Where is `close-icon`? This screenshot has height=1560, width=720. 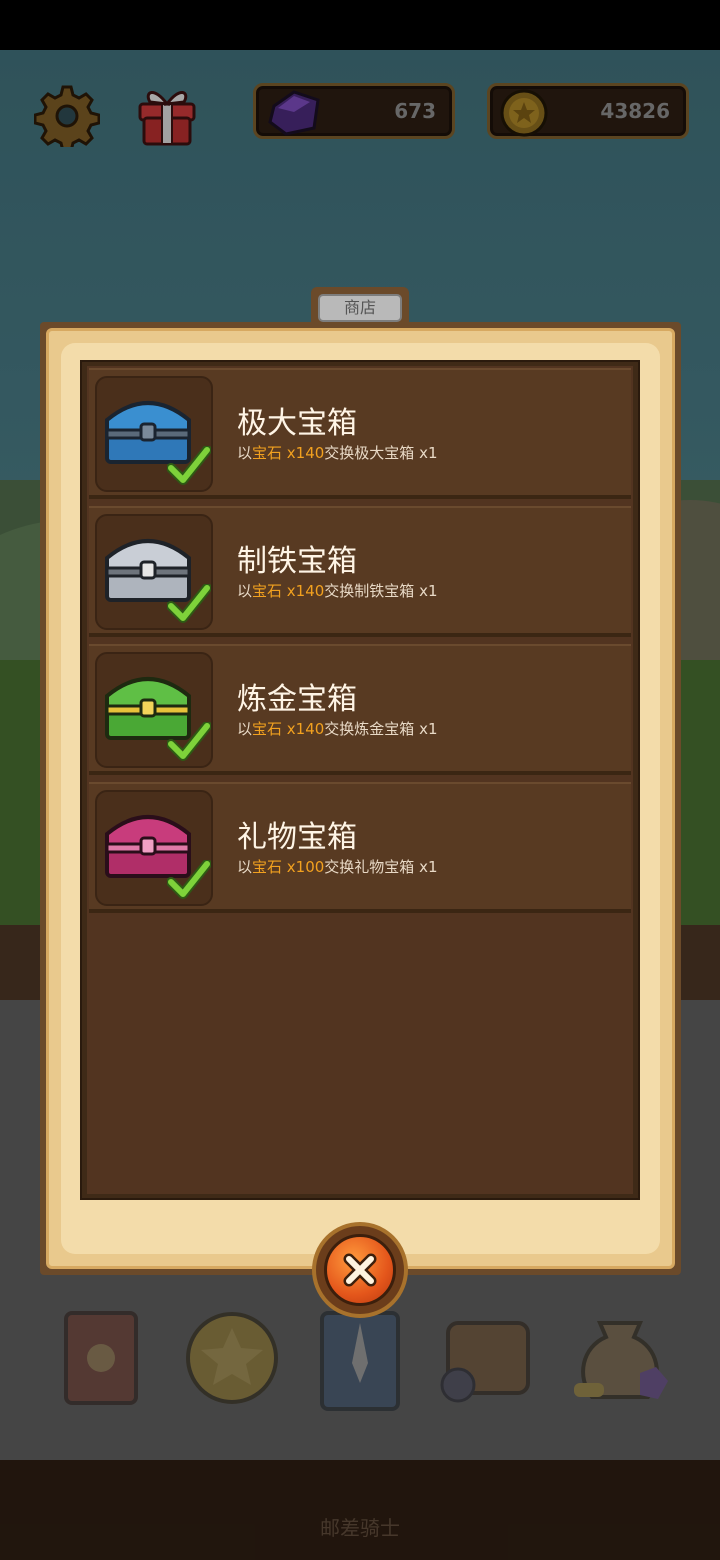
close-icon is located at coordinates (360, 1272).